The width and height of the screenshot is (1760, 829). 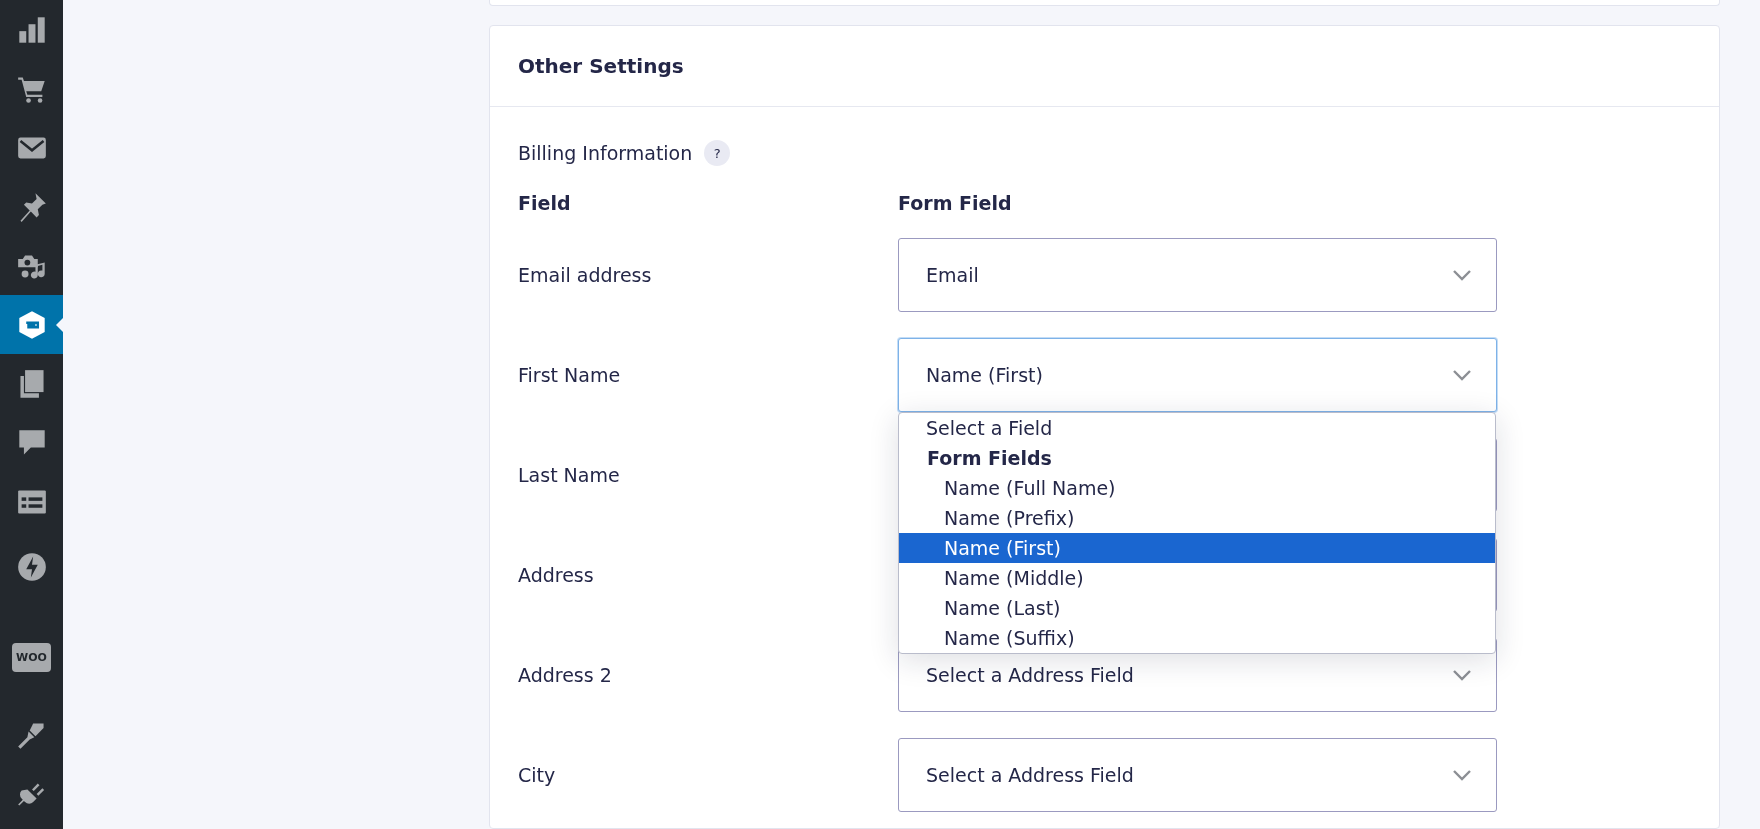 I want to click on dropdown-option: Name (Full Name), so click(x=1197, y=488).